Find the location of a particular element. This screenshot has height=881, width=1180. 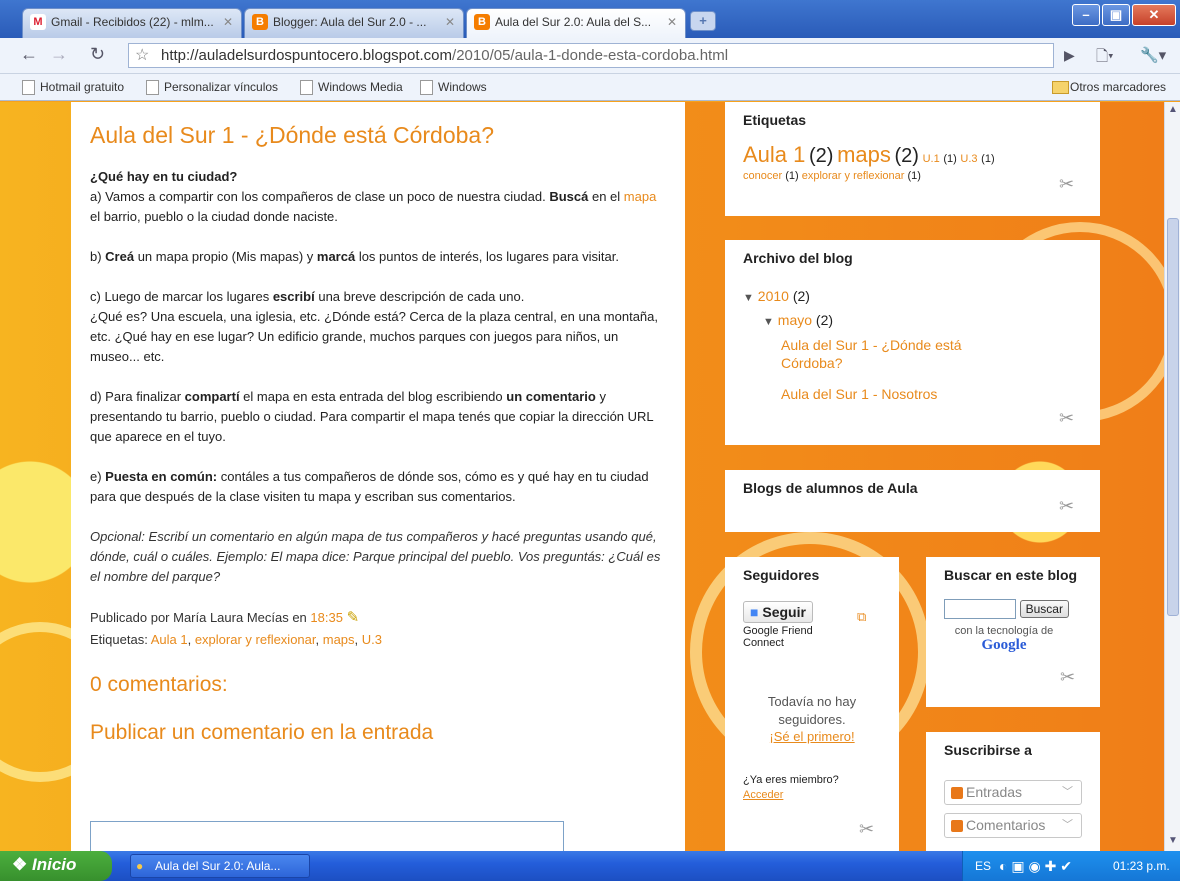

question-heading: ¿Qué hay en tu ciudad? is located at coordinates (164, 176).